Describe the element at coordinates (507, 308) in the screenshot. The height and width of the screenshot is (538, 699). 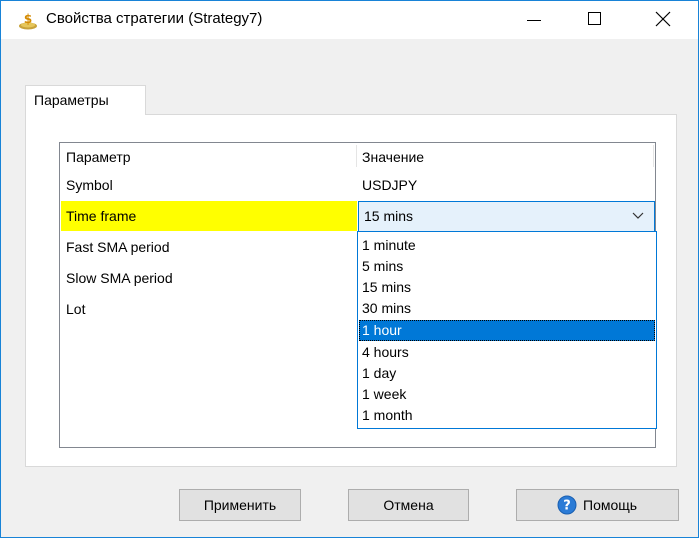
I see `dropdown-option: 30 mins` at that location.